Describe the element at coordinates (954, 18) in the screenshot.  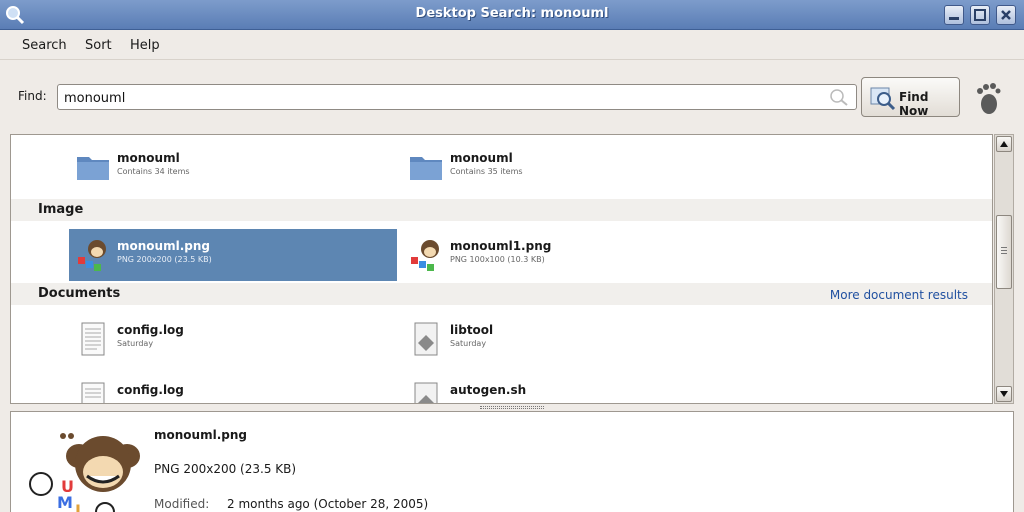
I see `minimize-icon` at that location.